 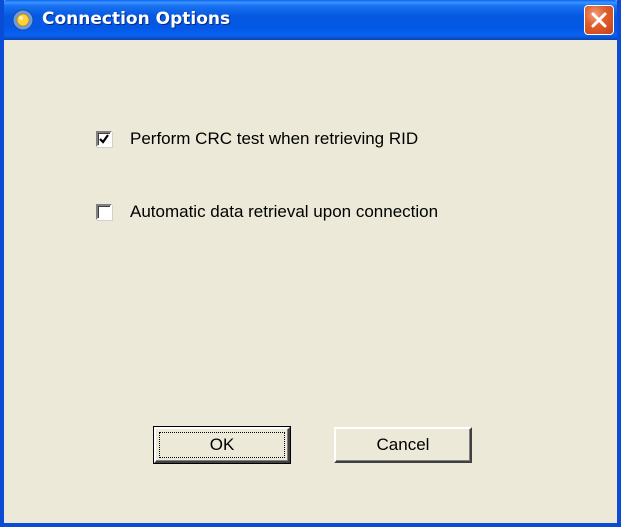 I want to click on focus-rect, so click(x=222, y=445).